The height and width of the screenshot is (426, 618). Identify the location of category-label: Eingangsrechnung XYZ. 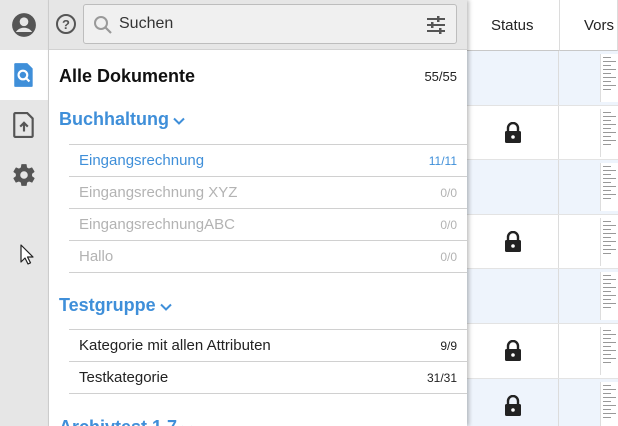
(158, 192).